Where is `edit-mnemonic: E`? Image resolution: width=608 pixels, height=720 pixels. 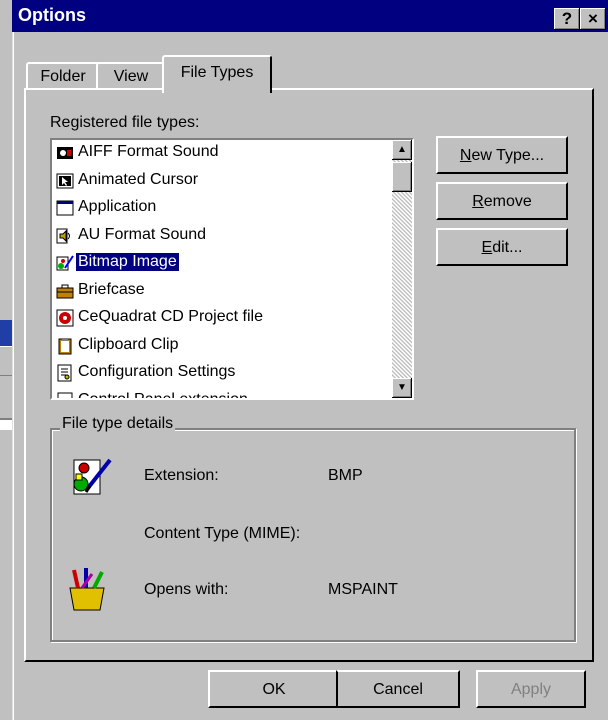 edit-mnemonic: E is located at coordinates (487, 247).